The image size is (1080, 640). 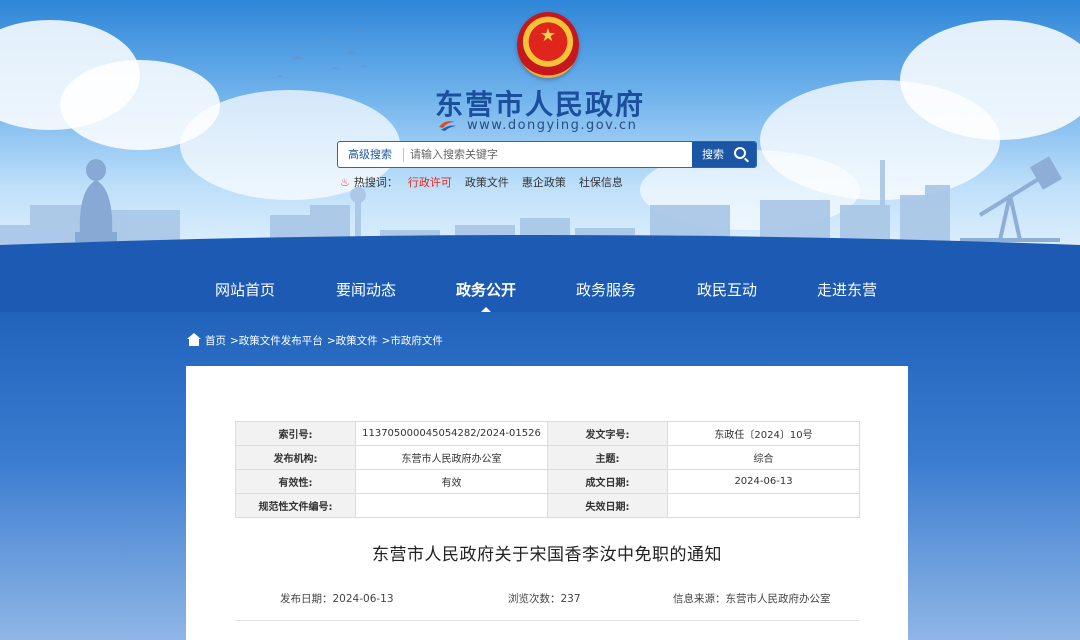 I want to click on nav-item-news: 要闻动态, so click(x=366, y=290).